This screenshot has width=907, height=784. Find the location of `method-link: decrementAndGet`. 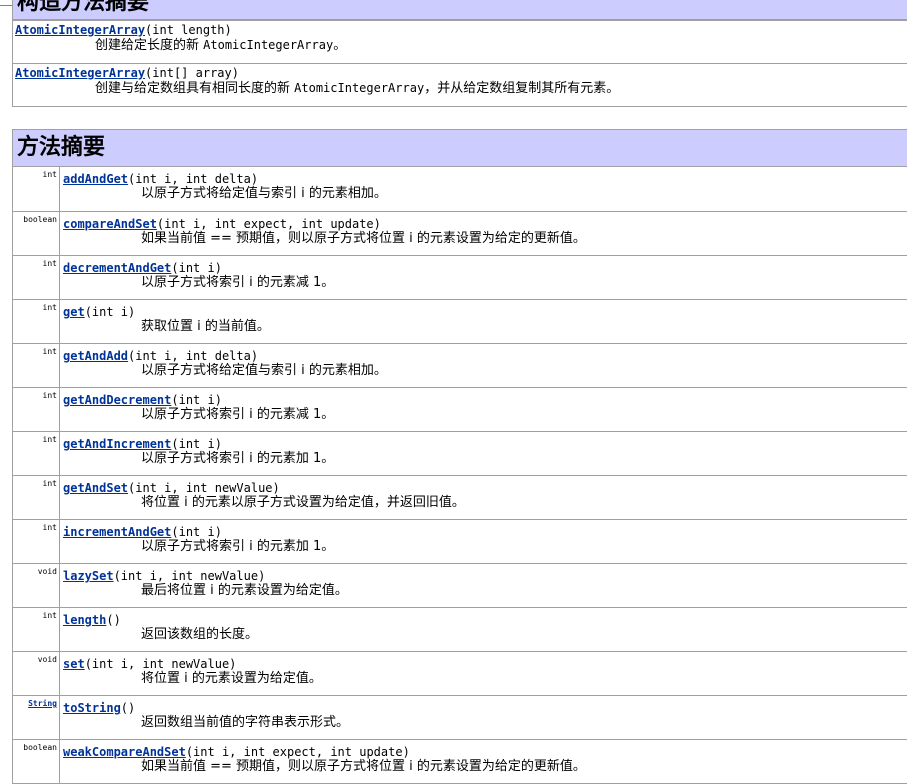

method-link: decrementAndGet is located at coordinates (117, 268).